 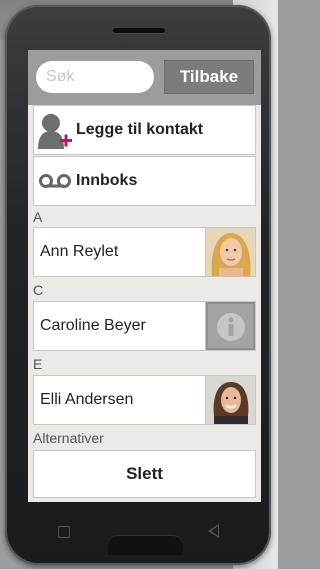 What do you see at coordinates (95, 77) in the screenshot?
I see `search-input: Søk` at bounding box center [95, 77].